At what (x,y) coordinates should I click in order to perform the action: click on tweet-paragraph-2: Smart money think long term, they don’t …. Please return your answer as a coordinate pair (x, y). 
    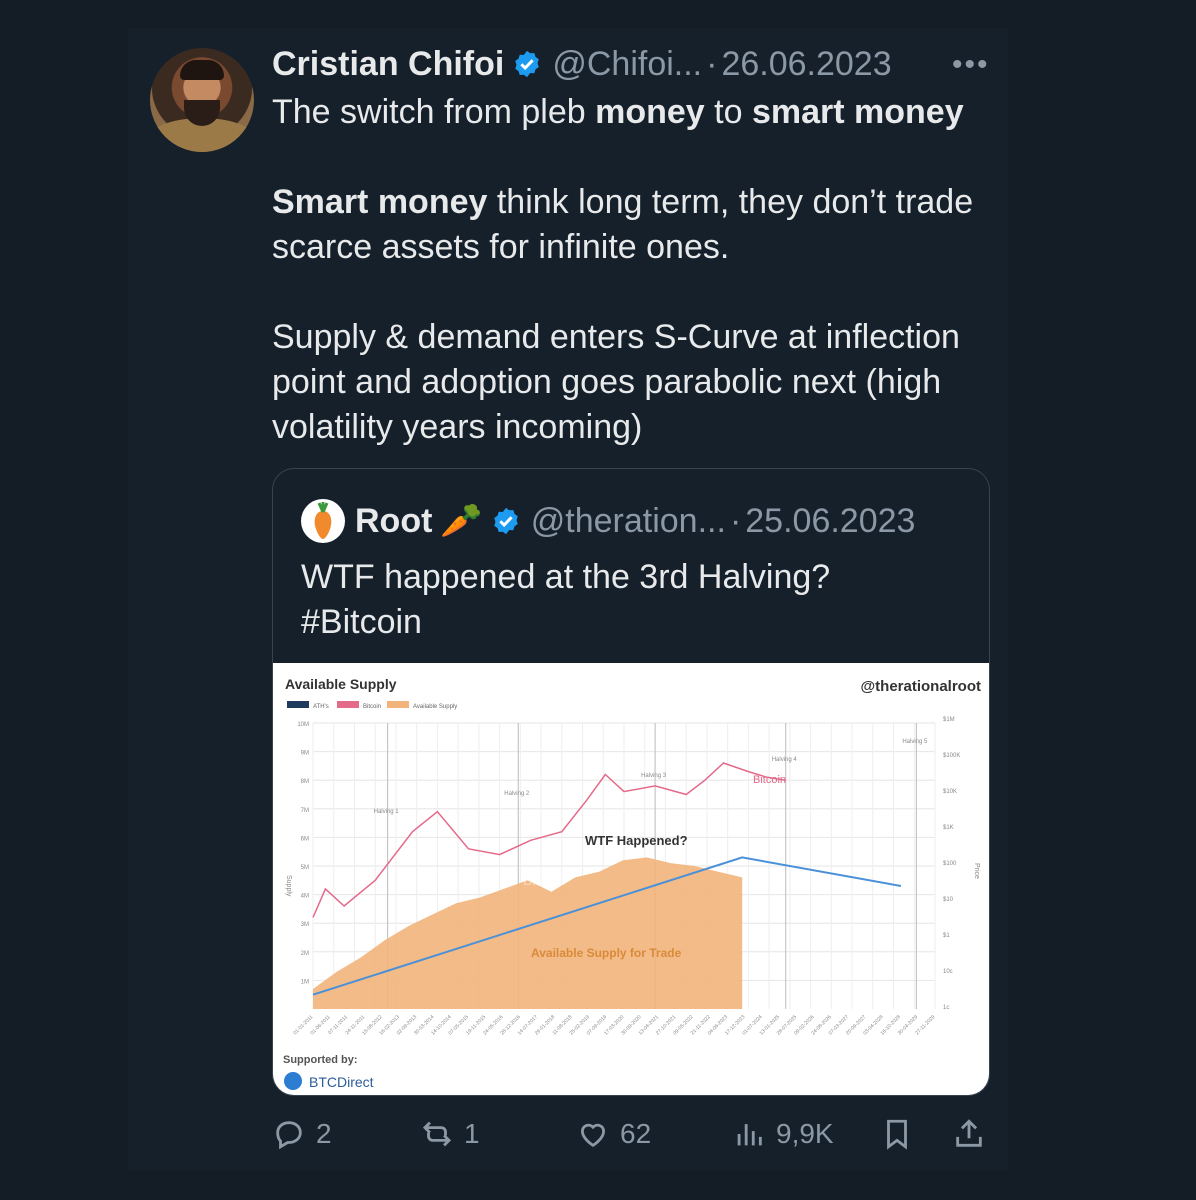
    Looking at the image, I should click on (637, 225).